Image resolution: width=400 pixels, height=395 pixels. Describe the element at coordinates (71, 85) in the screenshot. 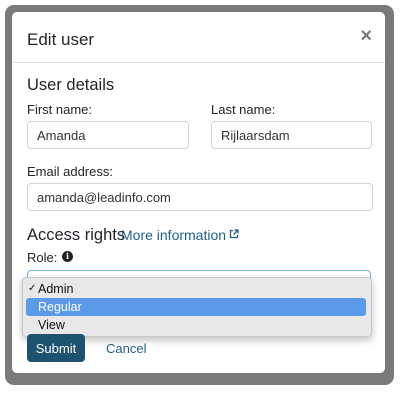

I see `user-details-heading: User details` at that location.